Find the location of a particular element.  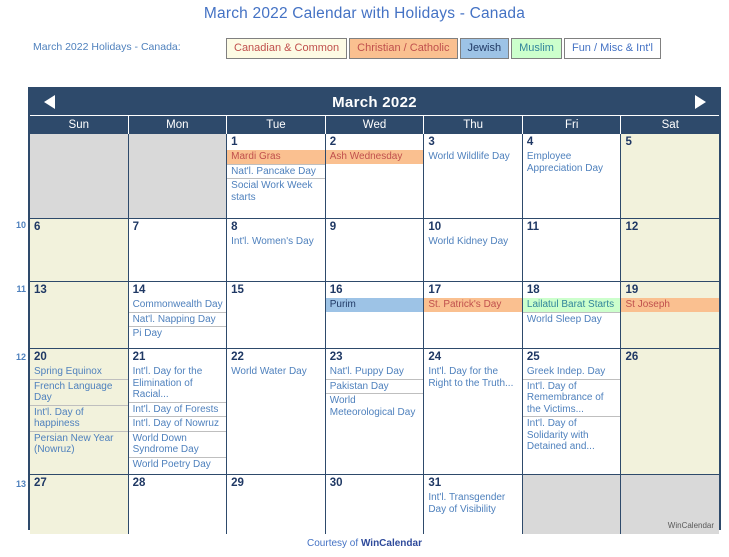

day-cell-11: 11 is located at coordinates (572, 250).